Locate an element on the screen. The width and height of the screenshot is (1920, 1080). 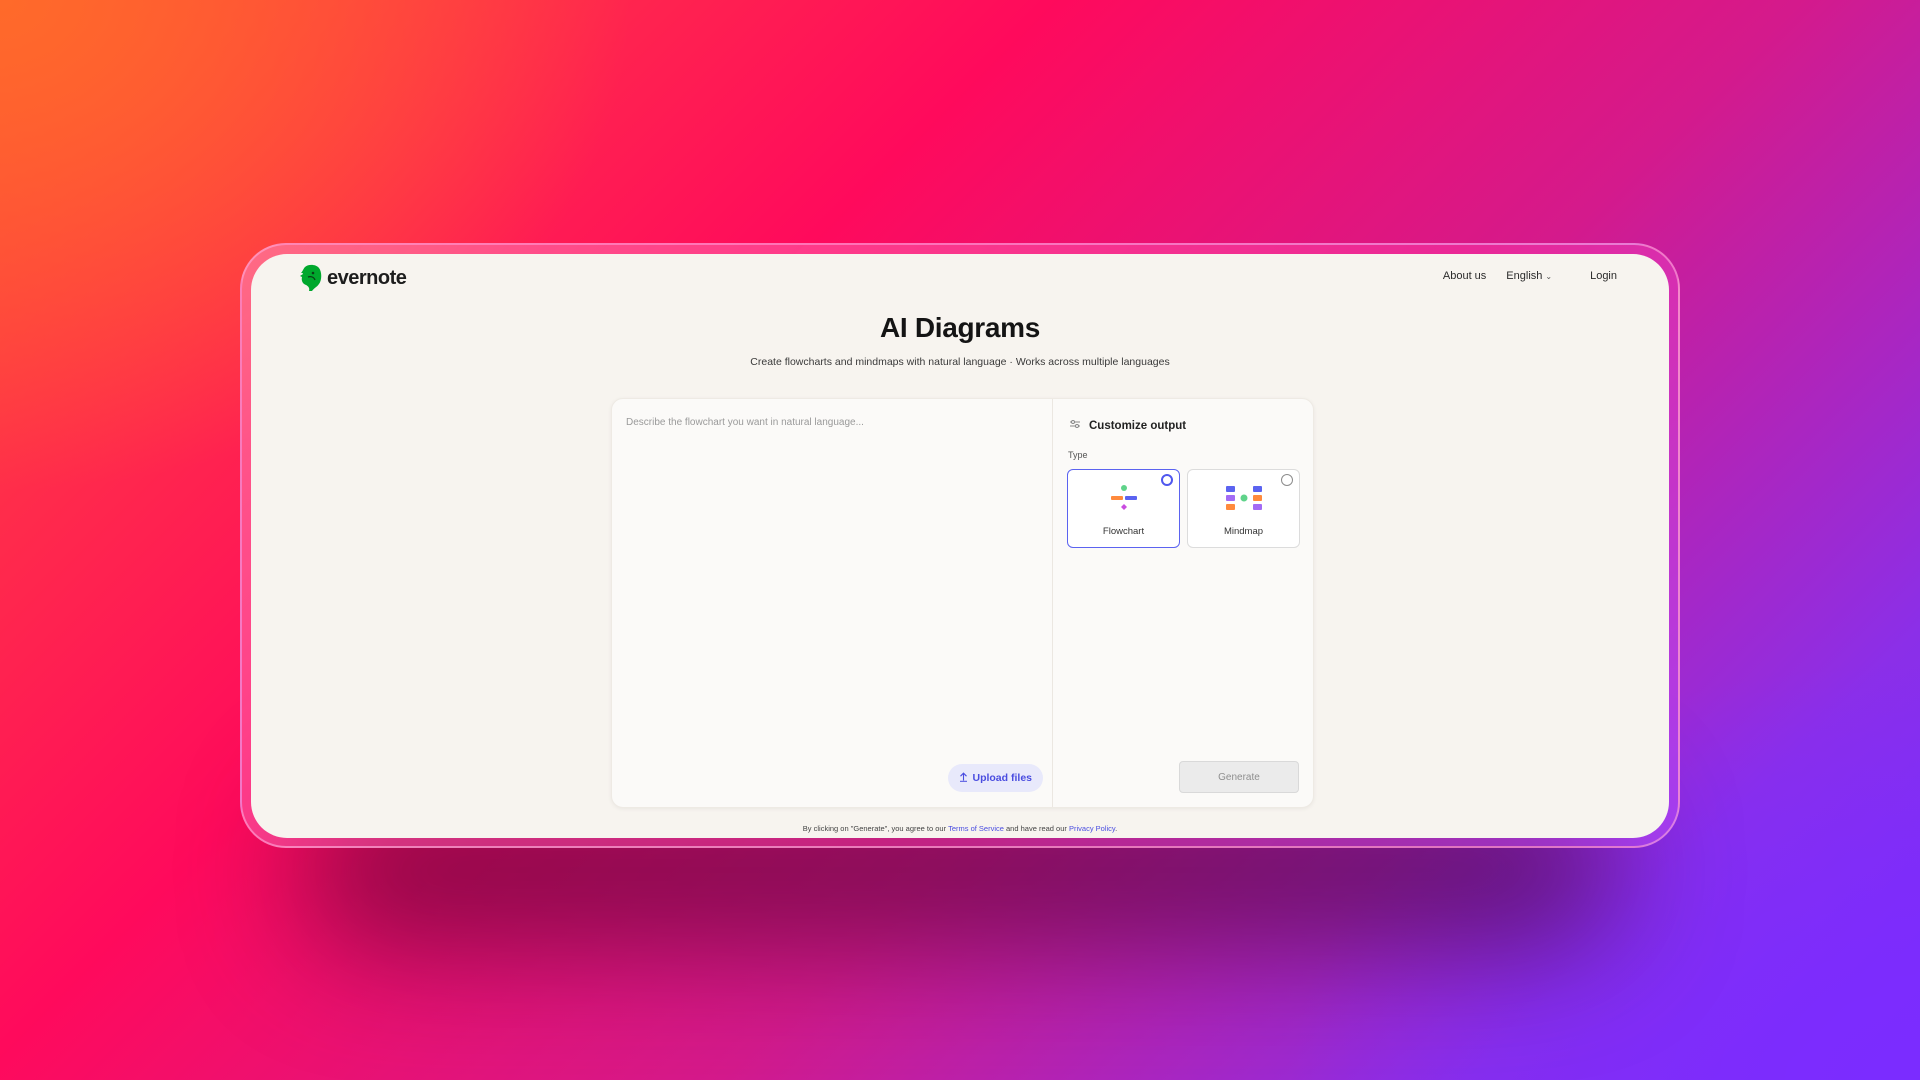
chevron-down-icon: ⌄ is located at coordinates (1549, 276).